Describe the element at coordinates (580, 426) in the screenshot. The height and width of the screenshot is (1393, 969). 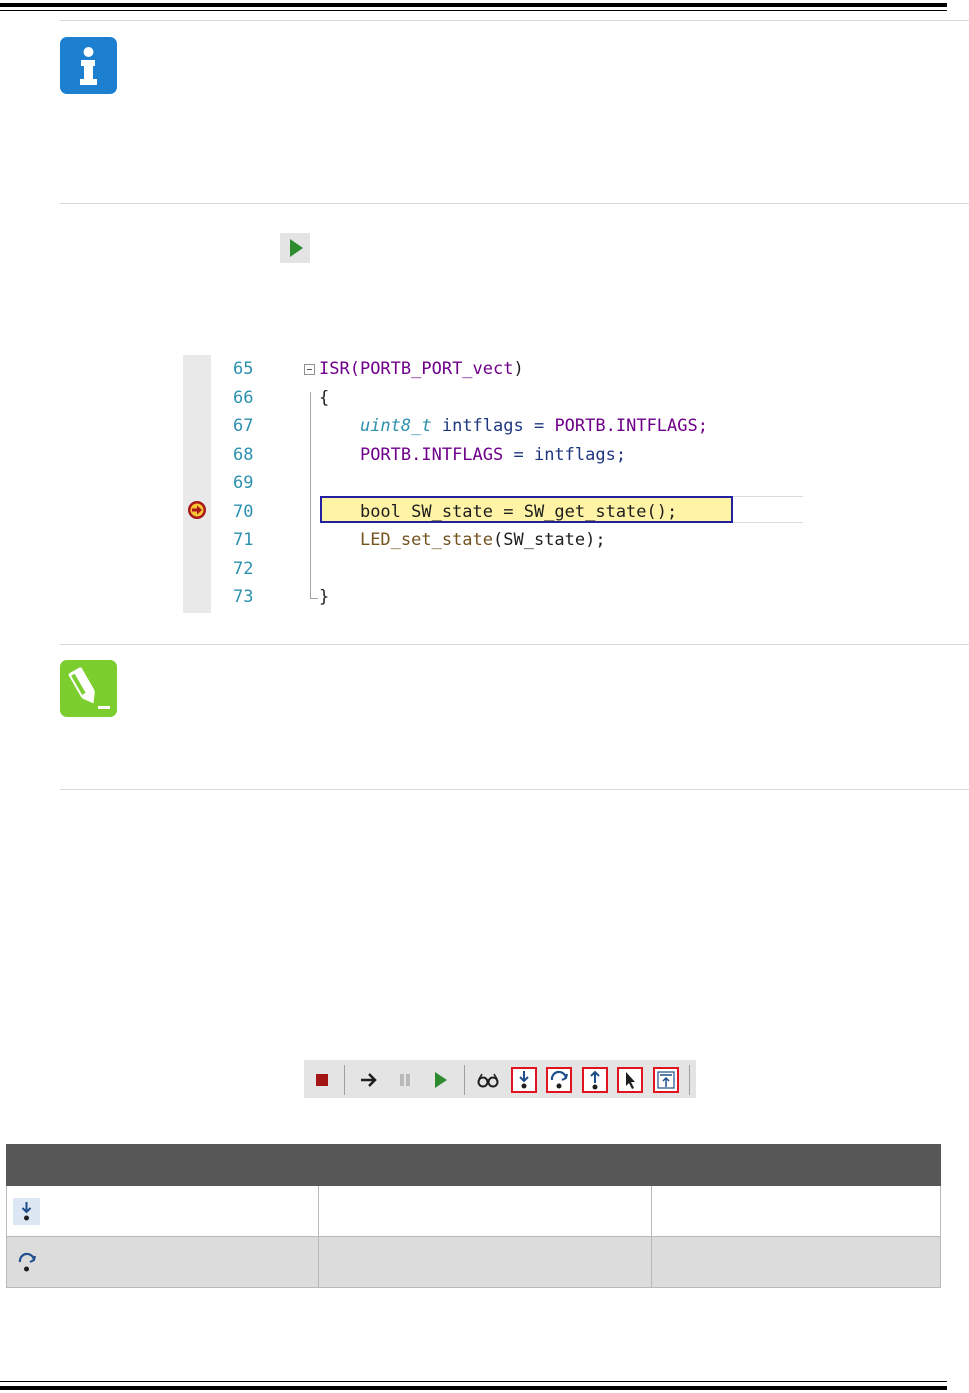
I see `code-token: PORTB` at that location.